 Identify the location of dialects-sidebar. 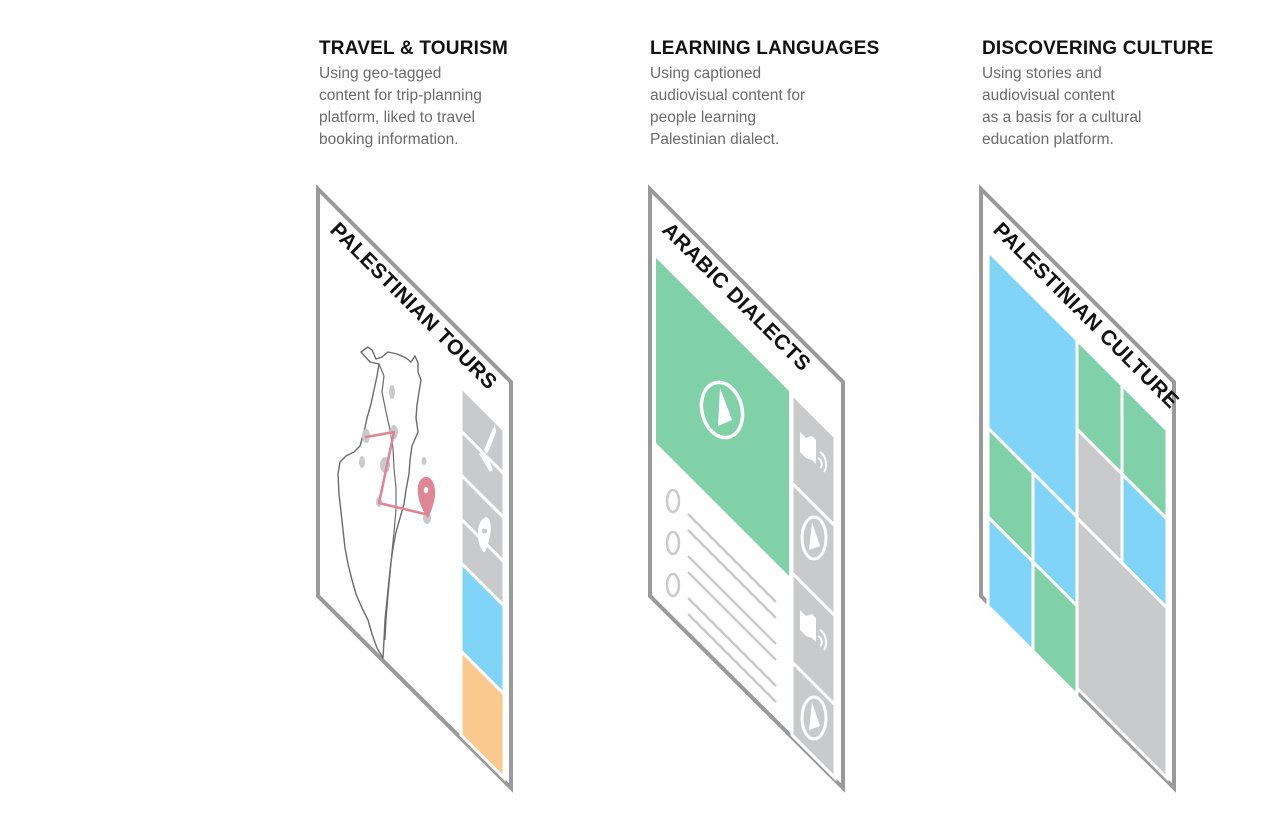
(813, 586).